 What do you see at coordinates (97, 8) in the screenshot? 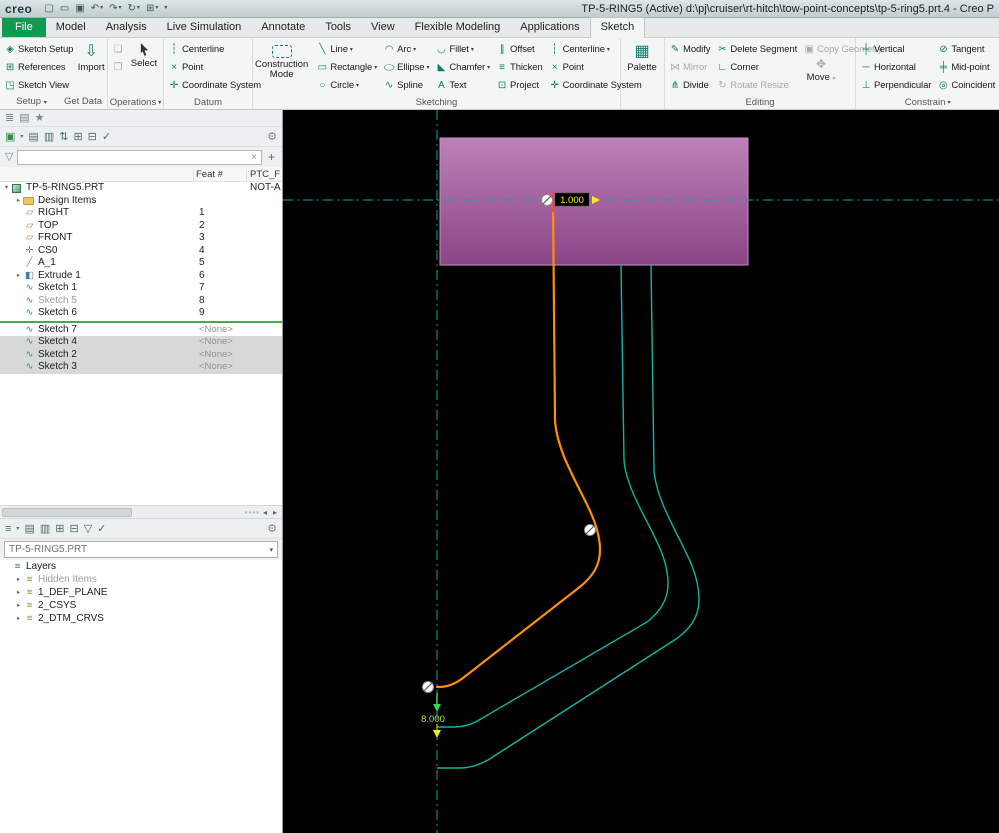
I see `undo-button: ↶ ▾` at bounding box center [97, 8].